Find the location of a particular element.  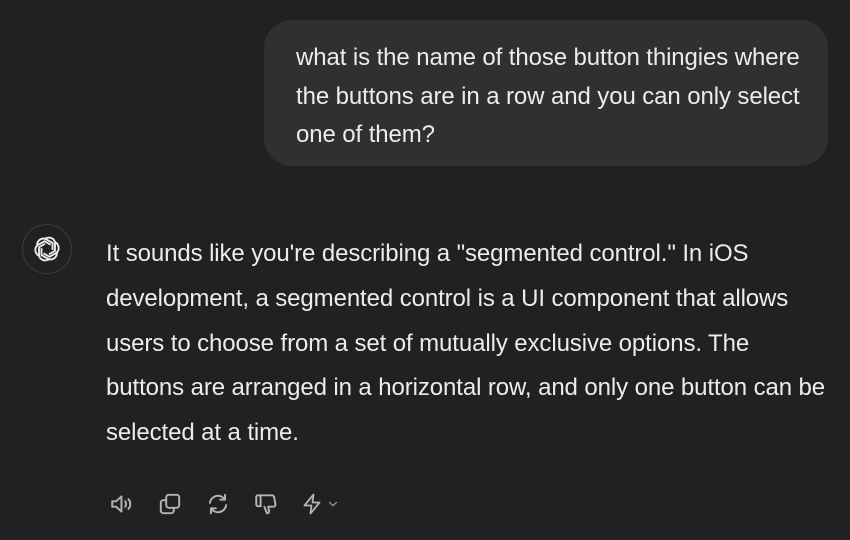

regenerate-icon is located at coordinates (218, 504).